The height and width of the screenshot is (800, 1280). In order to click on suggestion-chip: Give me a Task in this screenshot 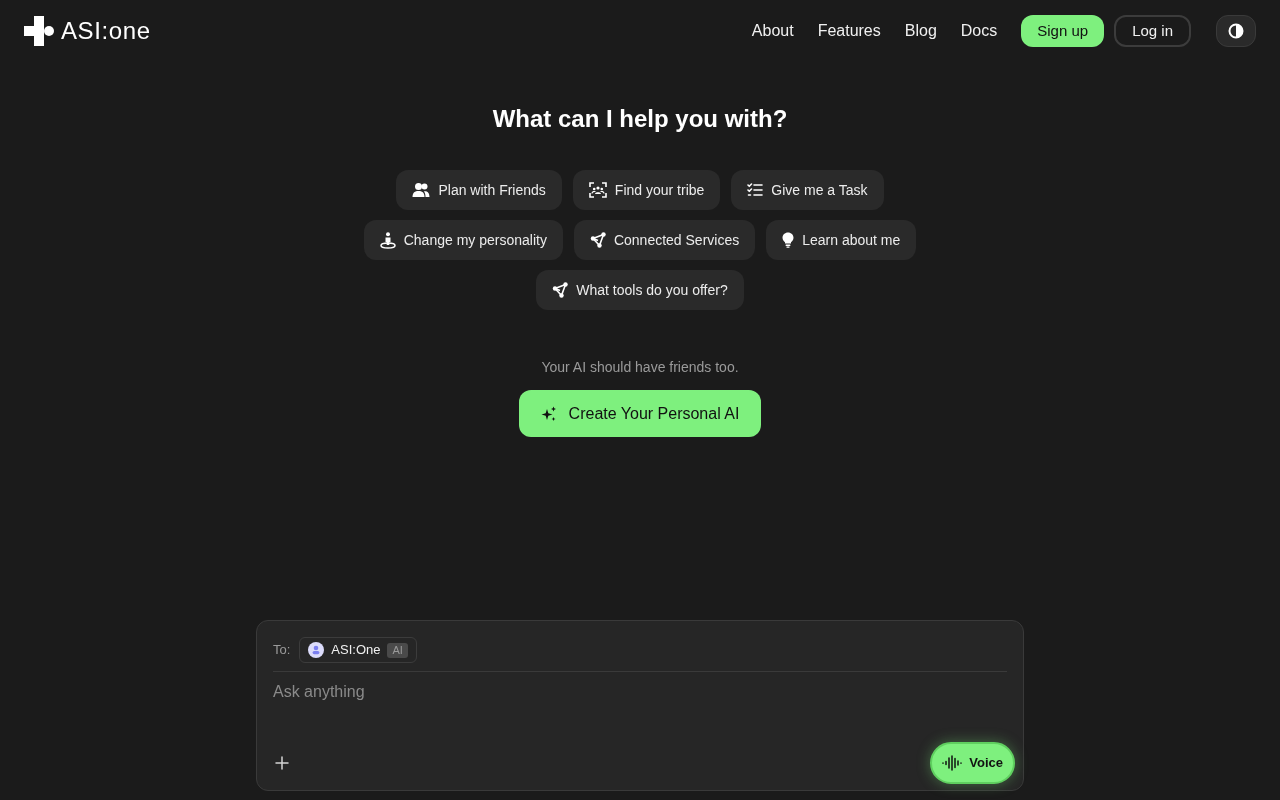, I will do `click(807, 190)`.